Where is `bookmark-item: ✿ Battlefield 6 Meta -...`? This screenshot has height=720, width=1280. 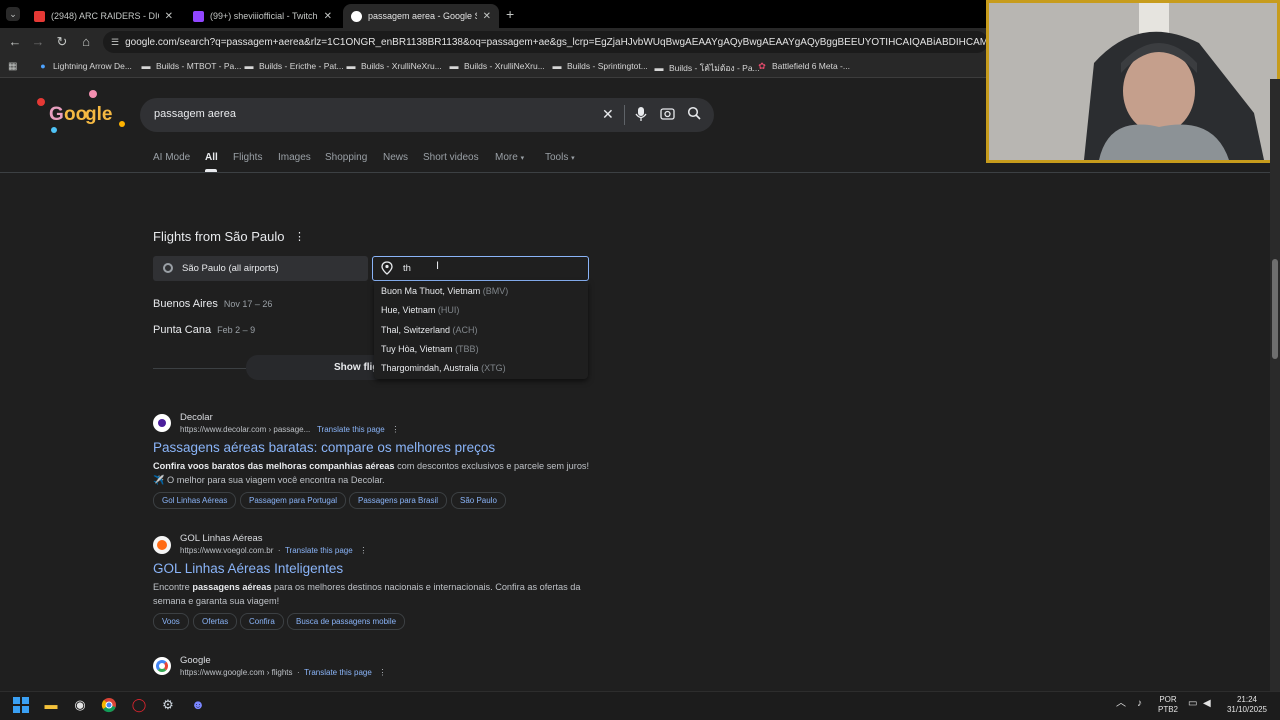 bookmark-item: ✿ Battlefield 6 Meta -... is located at coordinates (803, 66).